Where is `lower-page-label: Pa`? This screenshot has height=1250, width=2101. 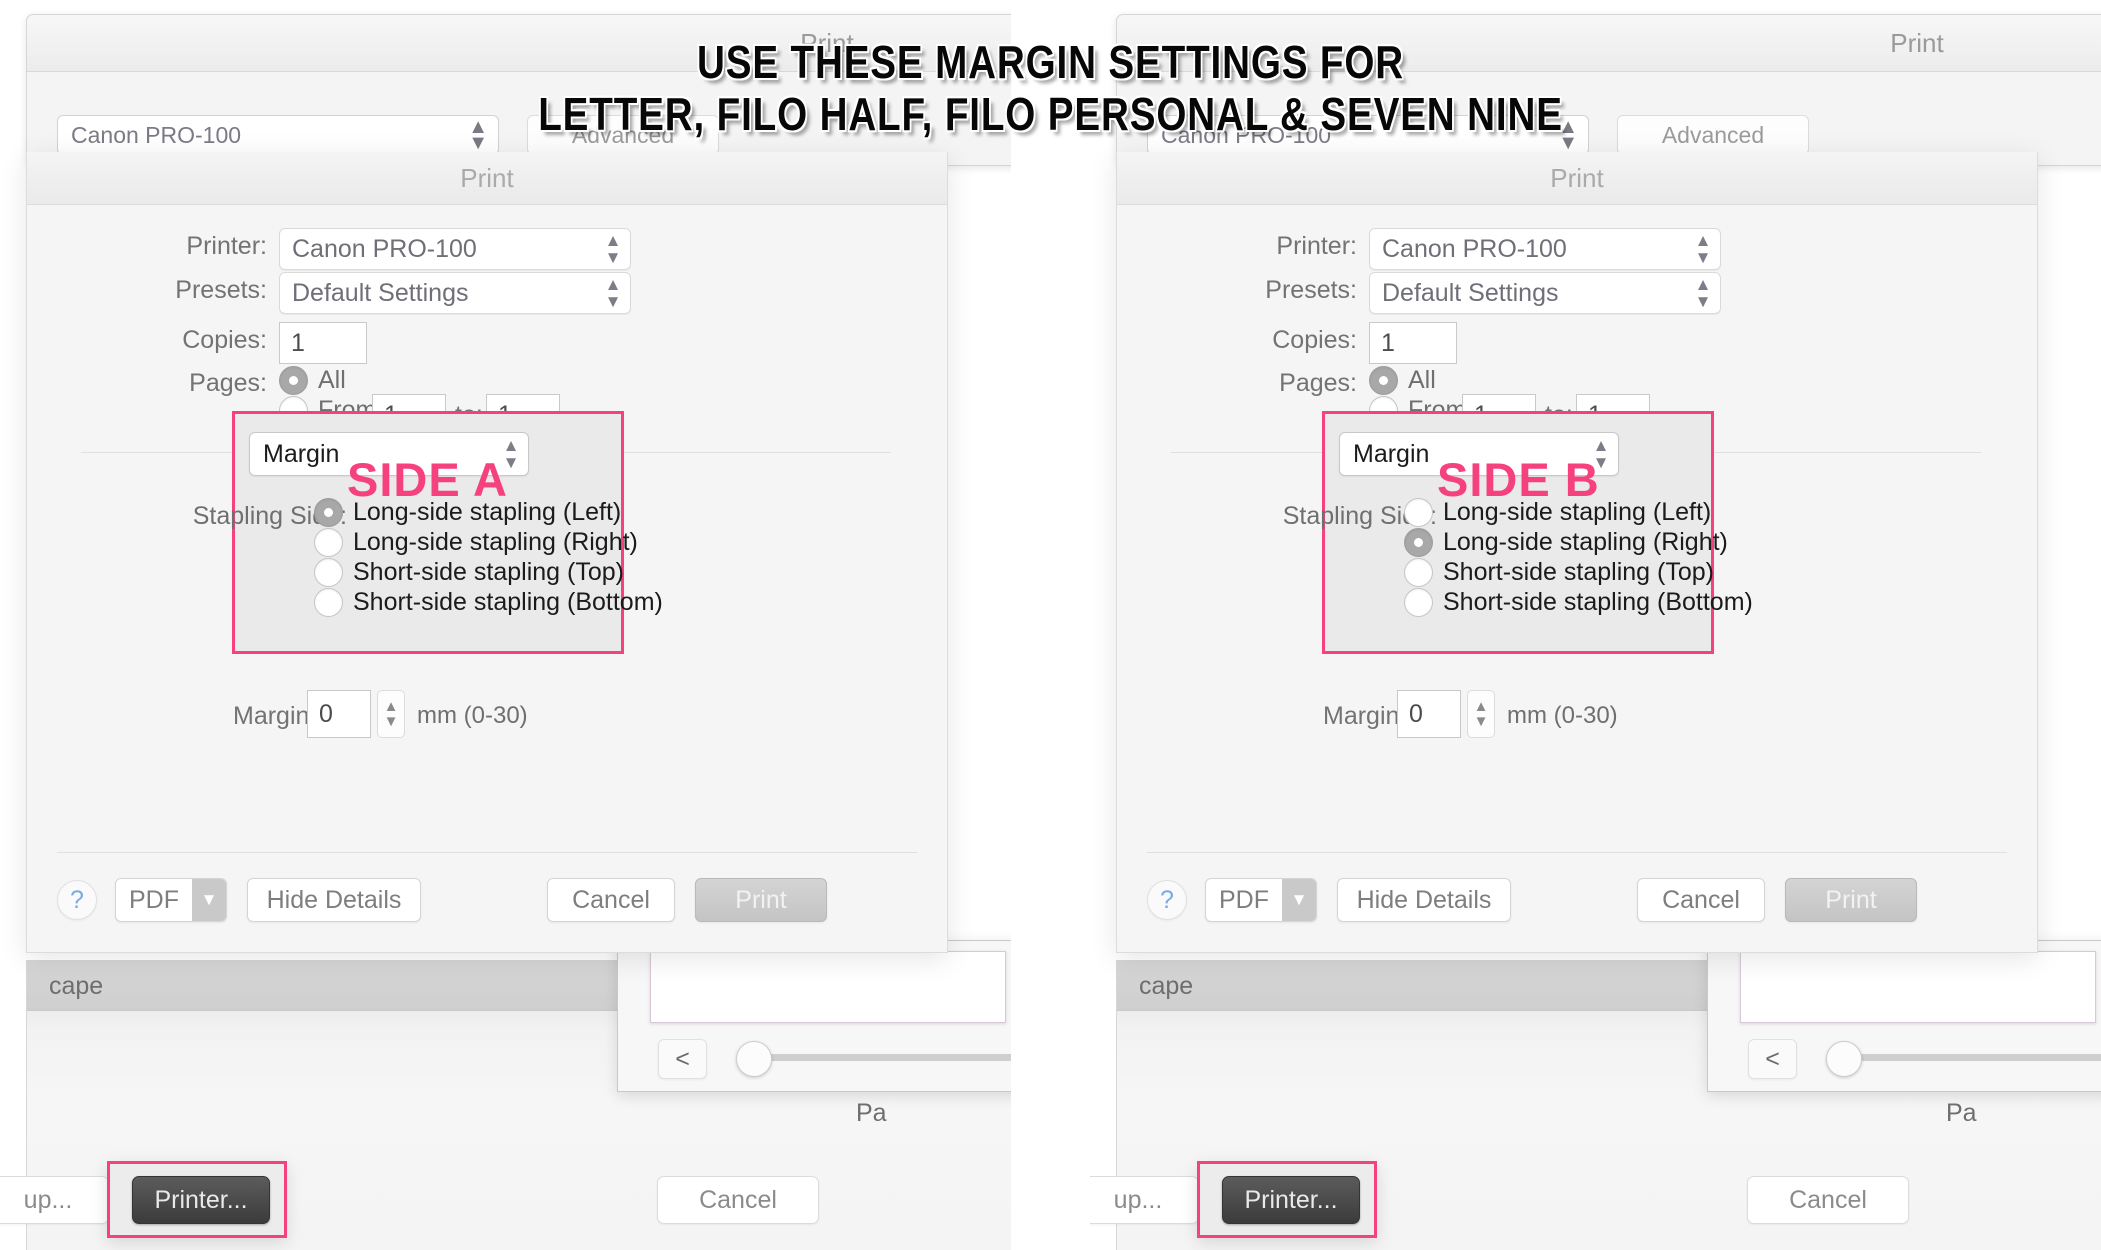
lower-page-label: Pa is located at coordinates (1961, 1113).